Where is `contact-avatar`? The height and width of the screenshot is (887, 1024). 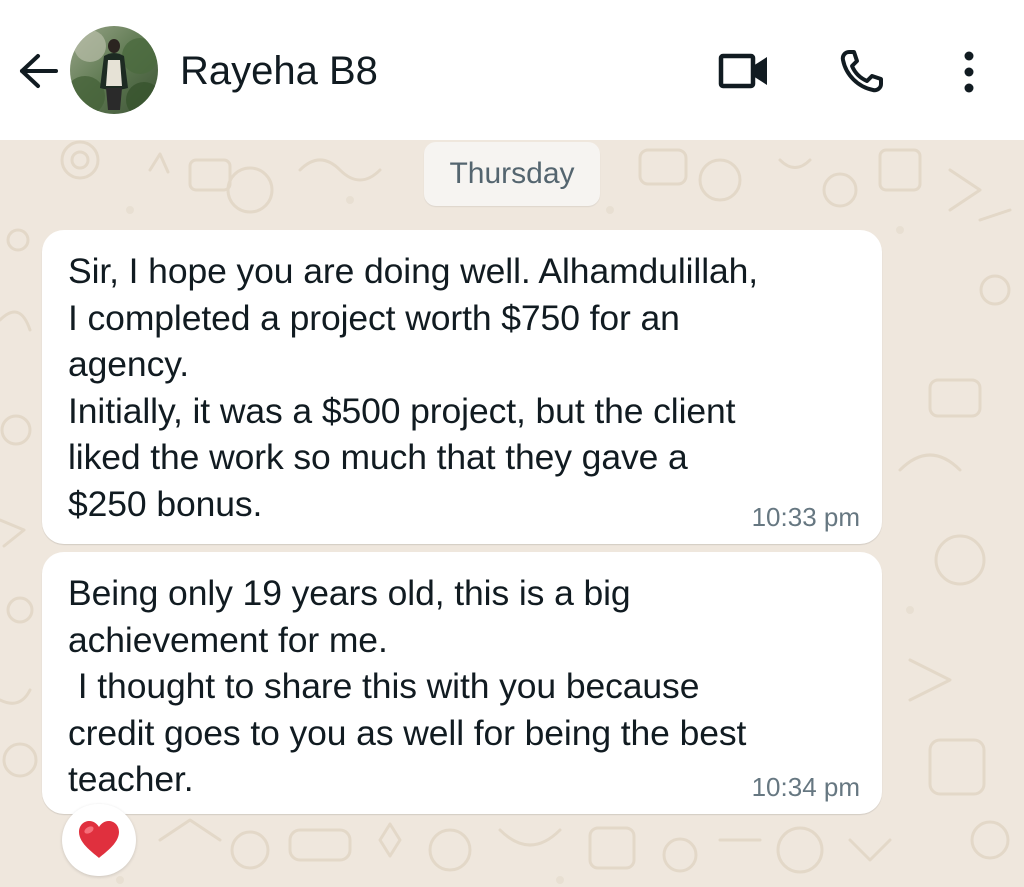
contact-avatar is located at coordinates (114, 70).